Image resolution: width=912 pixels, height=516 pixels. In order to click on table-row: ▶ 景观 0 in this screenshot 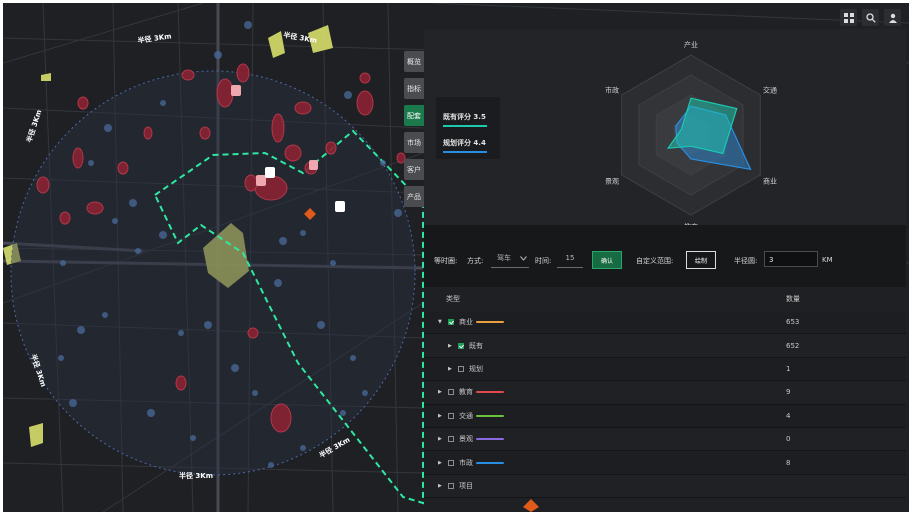, I will do `click(665, 439)`.